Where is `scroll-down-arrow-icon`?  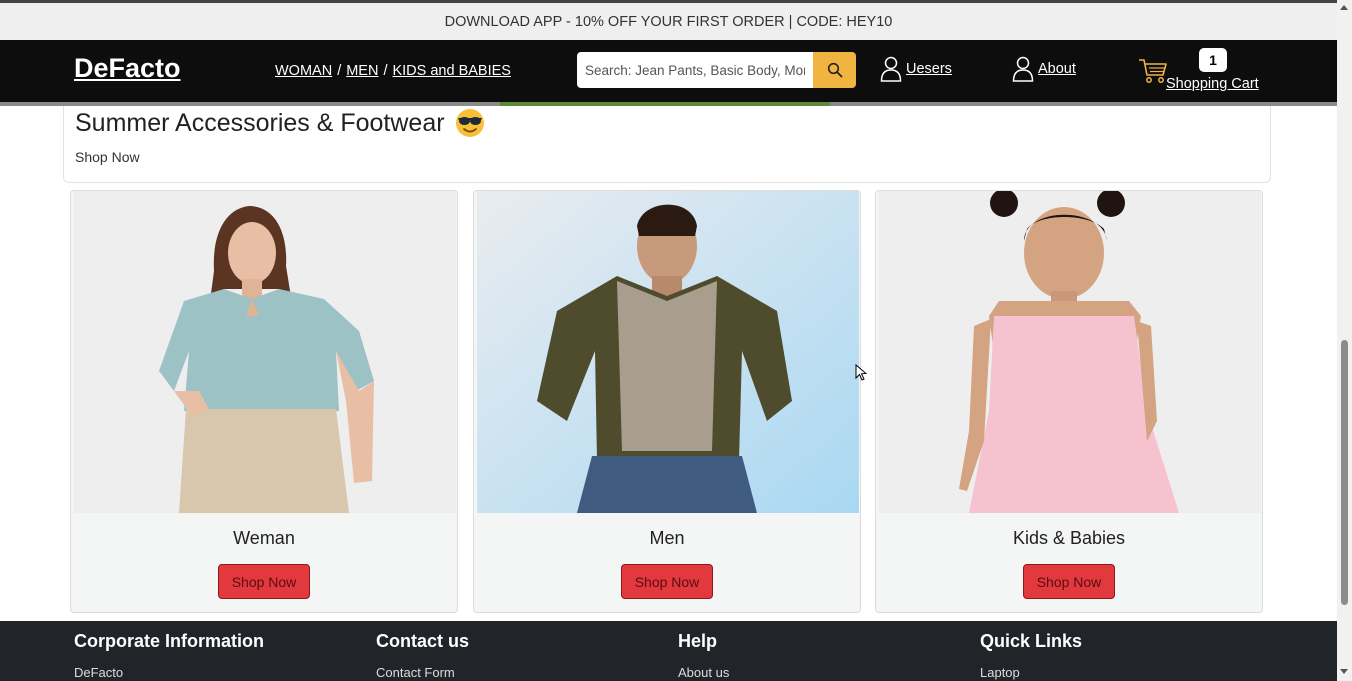
scroll-down-arrow-icon is located at coordinates (1344, 671).